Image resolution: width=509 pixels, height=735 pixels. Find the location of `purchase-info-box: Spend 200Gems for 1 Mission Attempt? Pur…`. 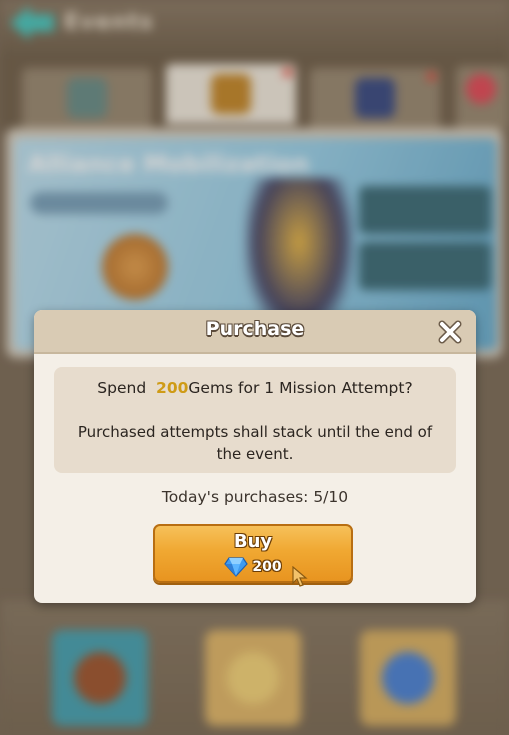

purchase-info-box: Spend 200Gems for 1 Mission Attempt? Pur… is located at coordinates (255, 420).